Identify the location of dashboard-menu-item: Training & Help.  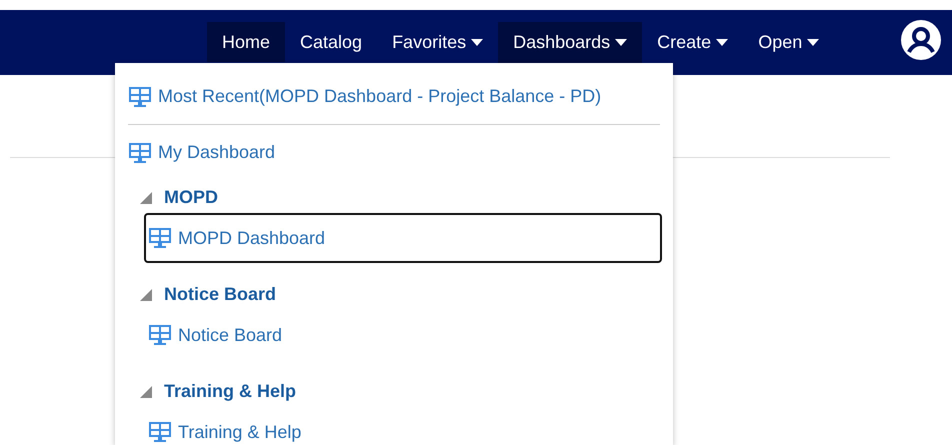
(403, 426).